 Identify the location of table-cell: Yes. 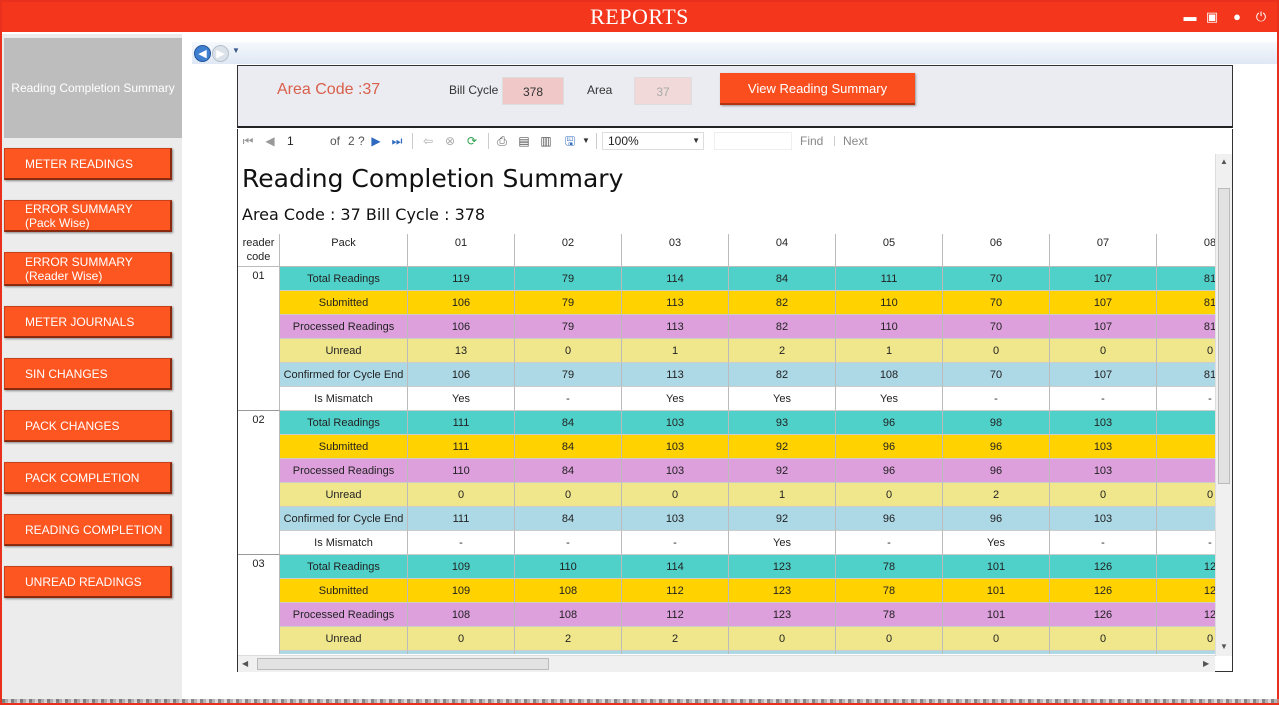
(675, 399).